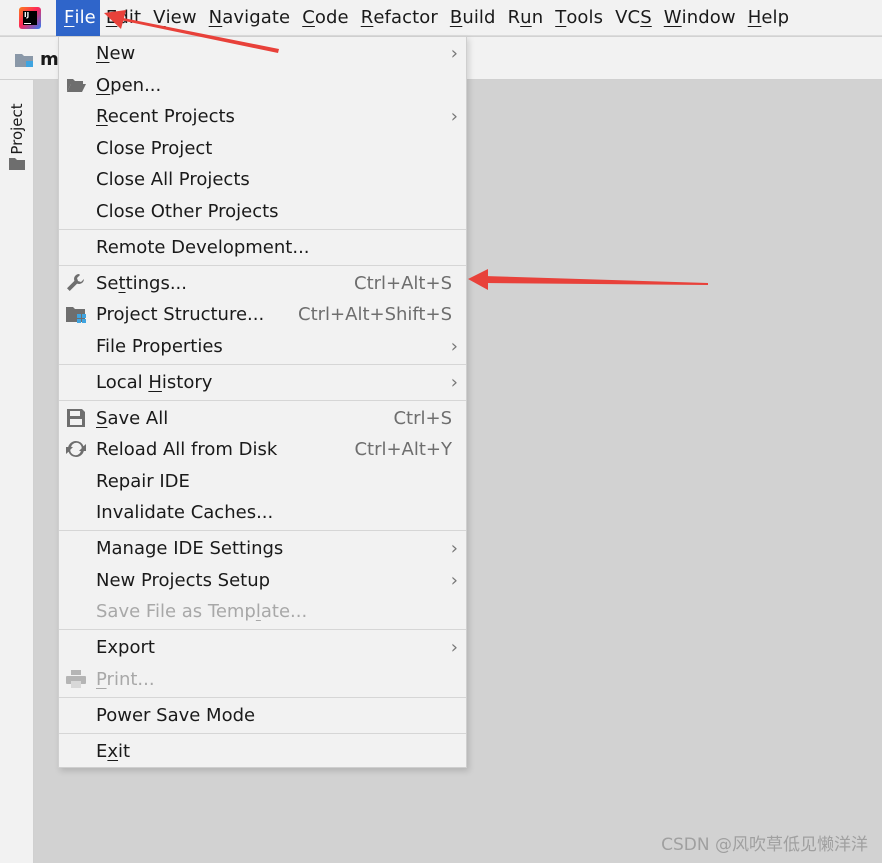 This screenshot has height=863, width=882. I want to click on watermark: CSDN @风吹草低见懒洋洋, so click(764, 845).